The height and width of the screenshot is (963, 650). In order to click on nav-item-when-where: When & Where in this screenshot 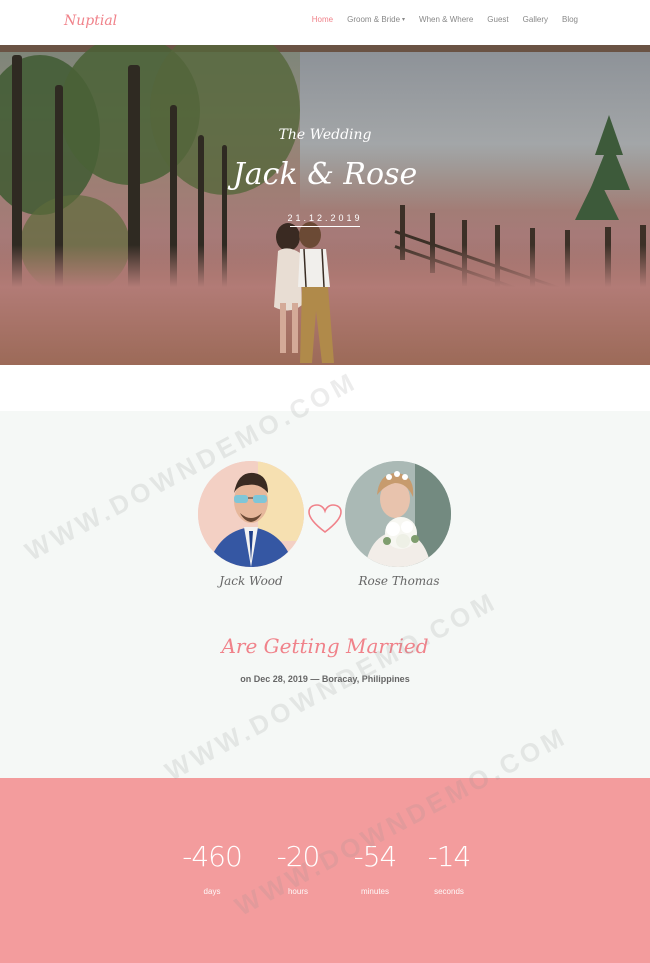, I will do `click(446, 19)`.